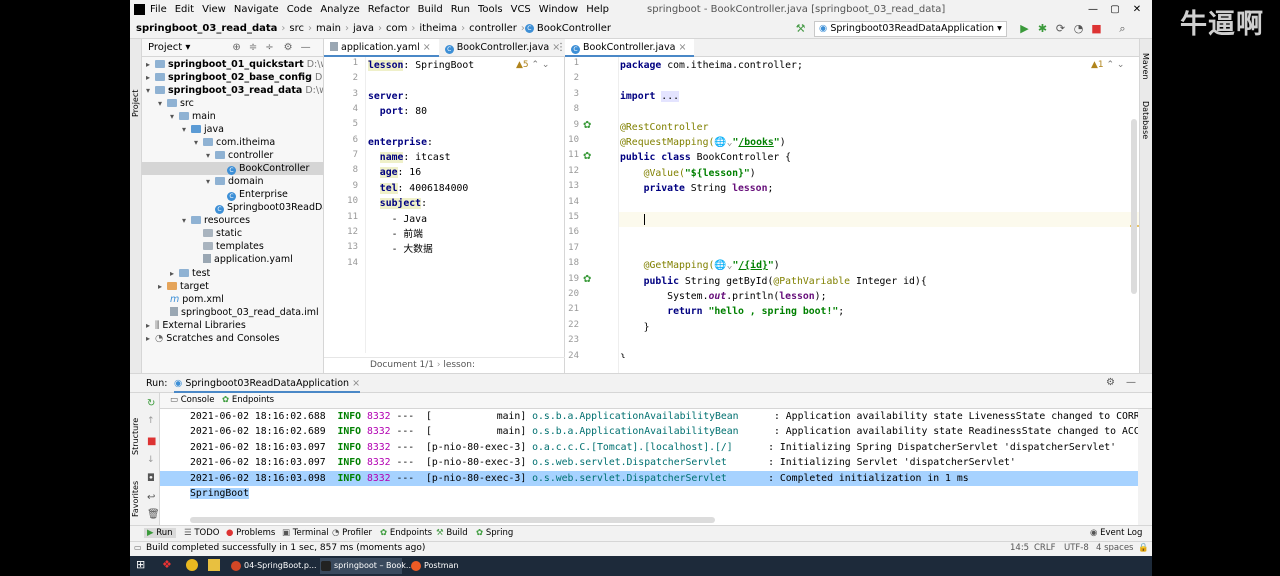 This screenshot has height=576, width=1280. I want to click on breadcrumb-itheima: itheima, so click(438, 28).